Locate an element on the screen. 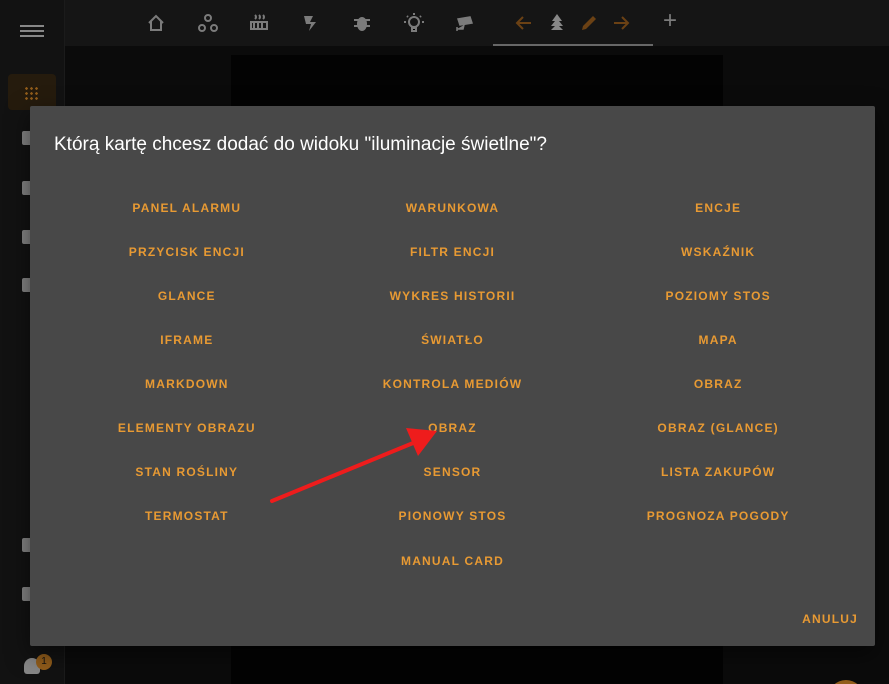 The width and height of the screenshot is (889, 684). card-option-plant-status: STAN ROŚLINY is located at coordinates (187, 472).